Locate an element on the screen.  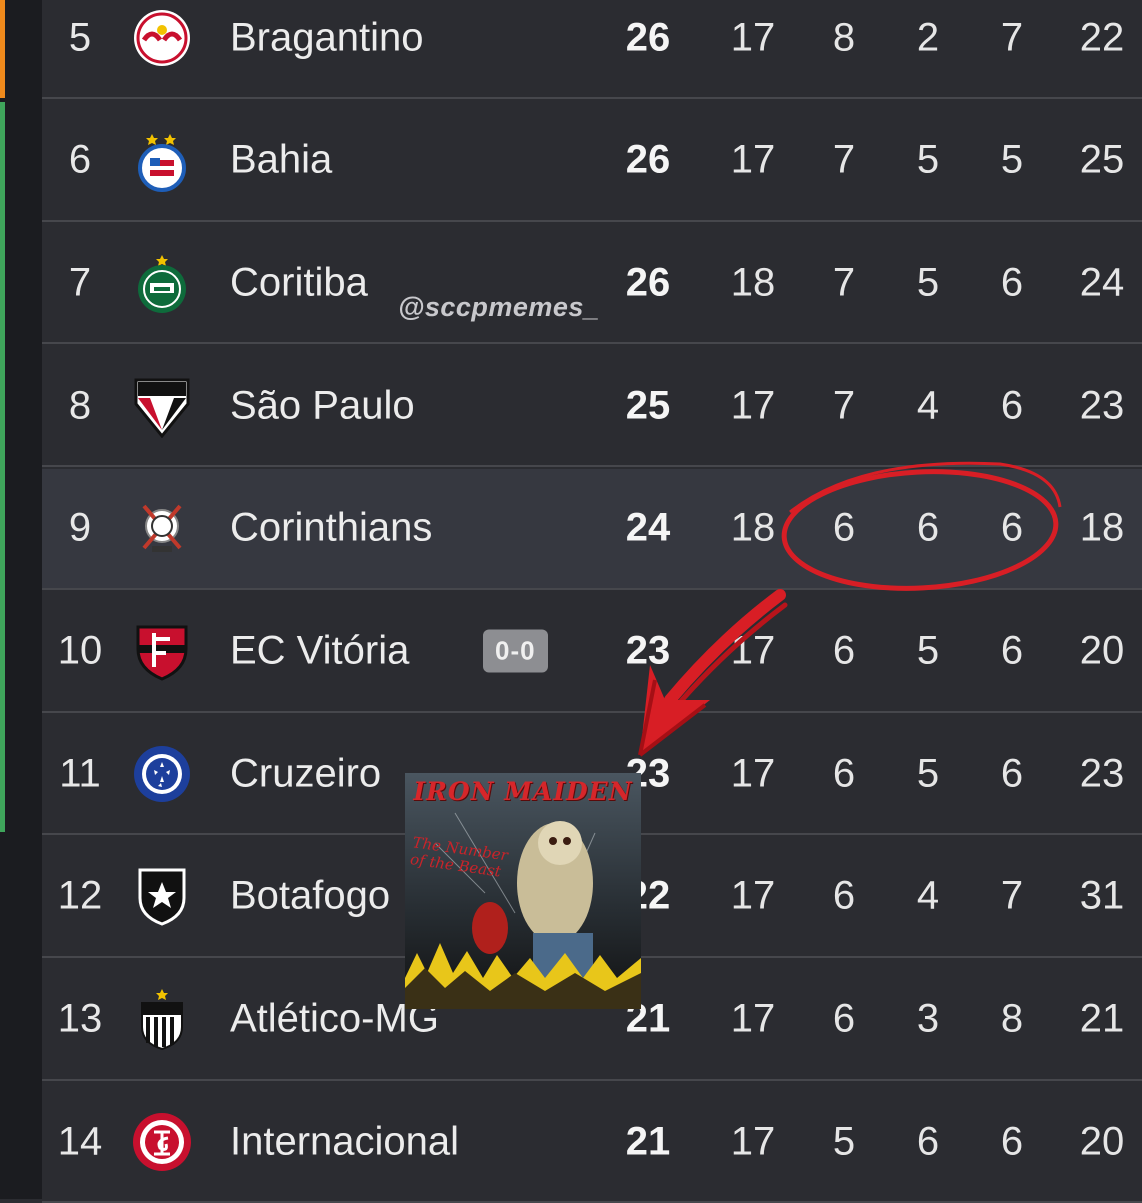
table-row: 7 Coritiba 26 18 7 5 6 24 is located at coordinates (592, 284).